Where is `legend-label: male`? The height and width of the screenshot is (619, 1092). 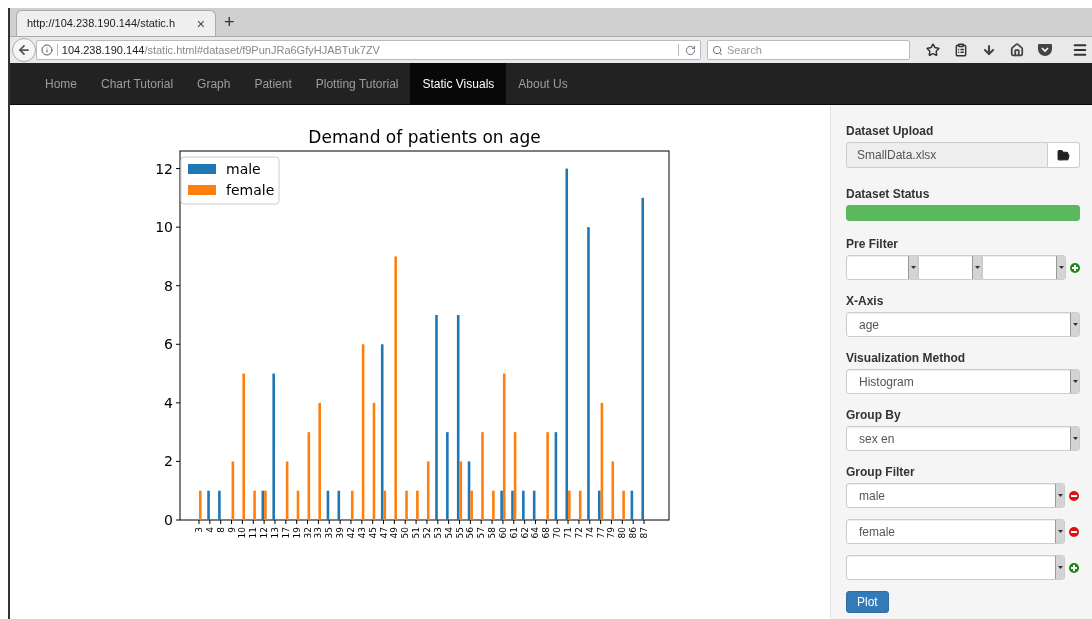 legend-label: male is located at coordinates (243, 169).